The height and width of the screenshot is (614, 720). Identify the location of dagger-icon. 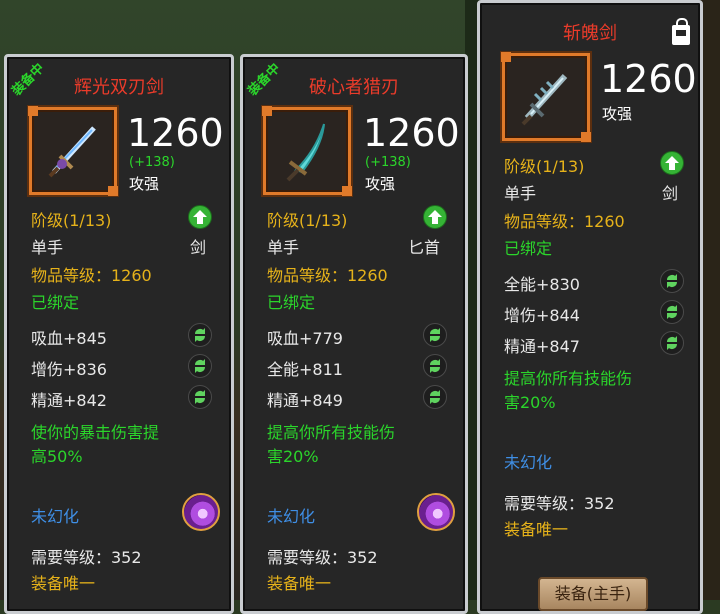
(305, 152).